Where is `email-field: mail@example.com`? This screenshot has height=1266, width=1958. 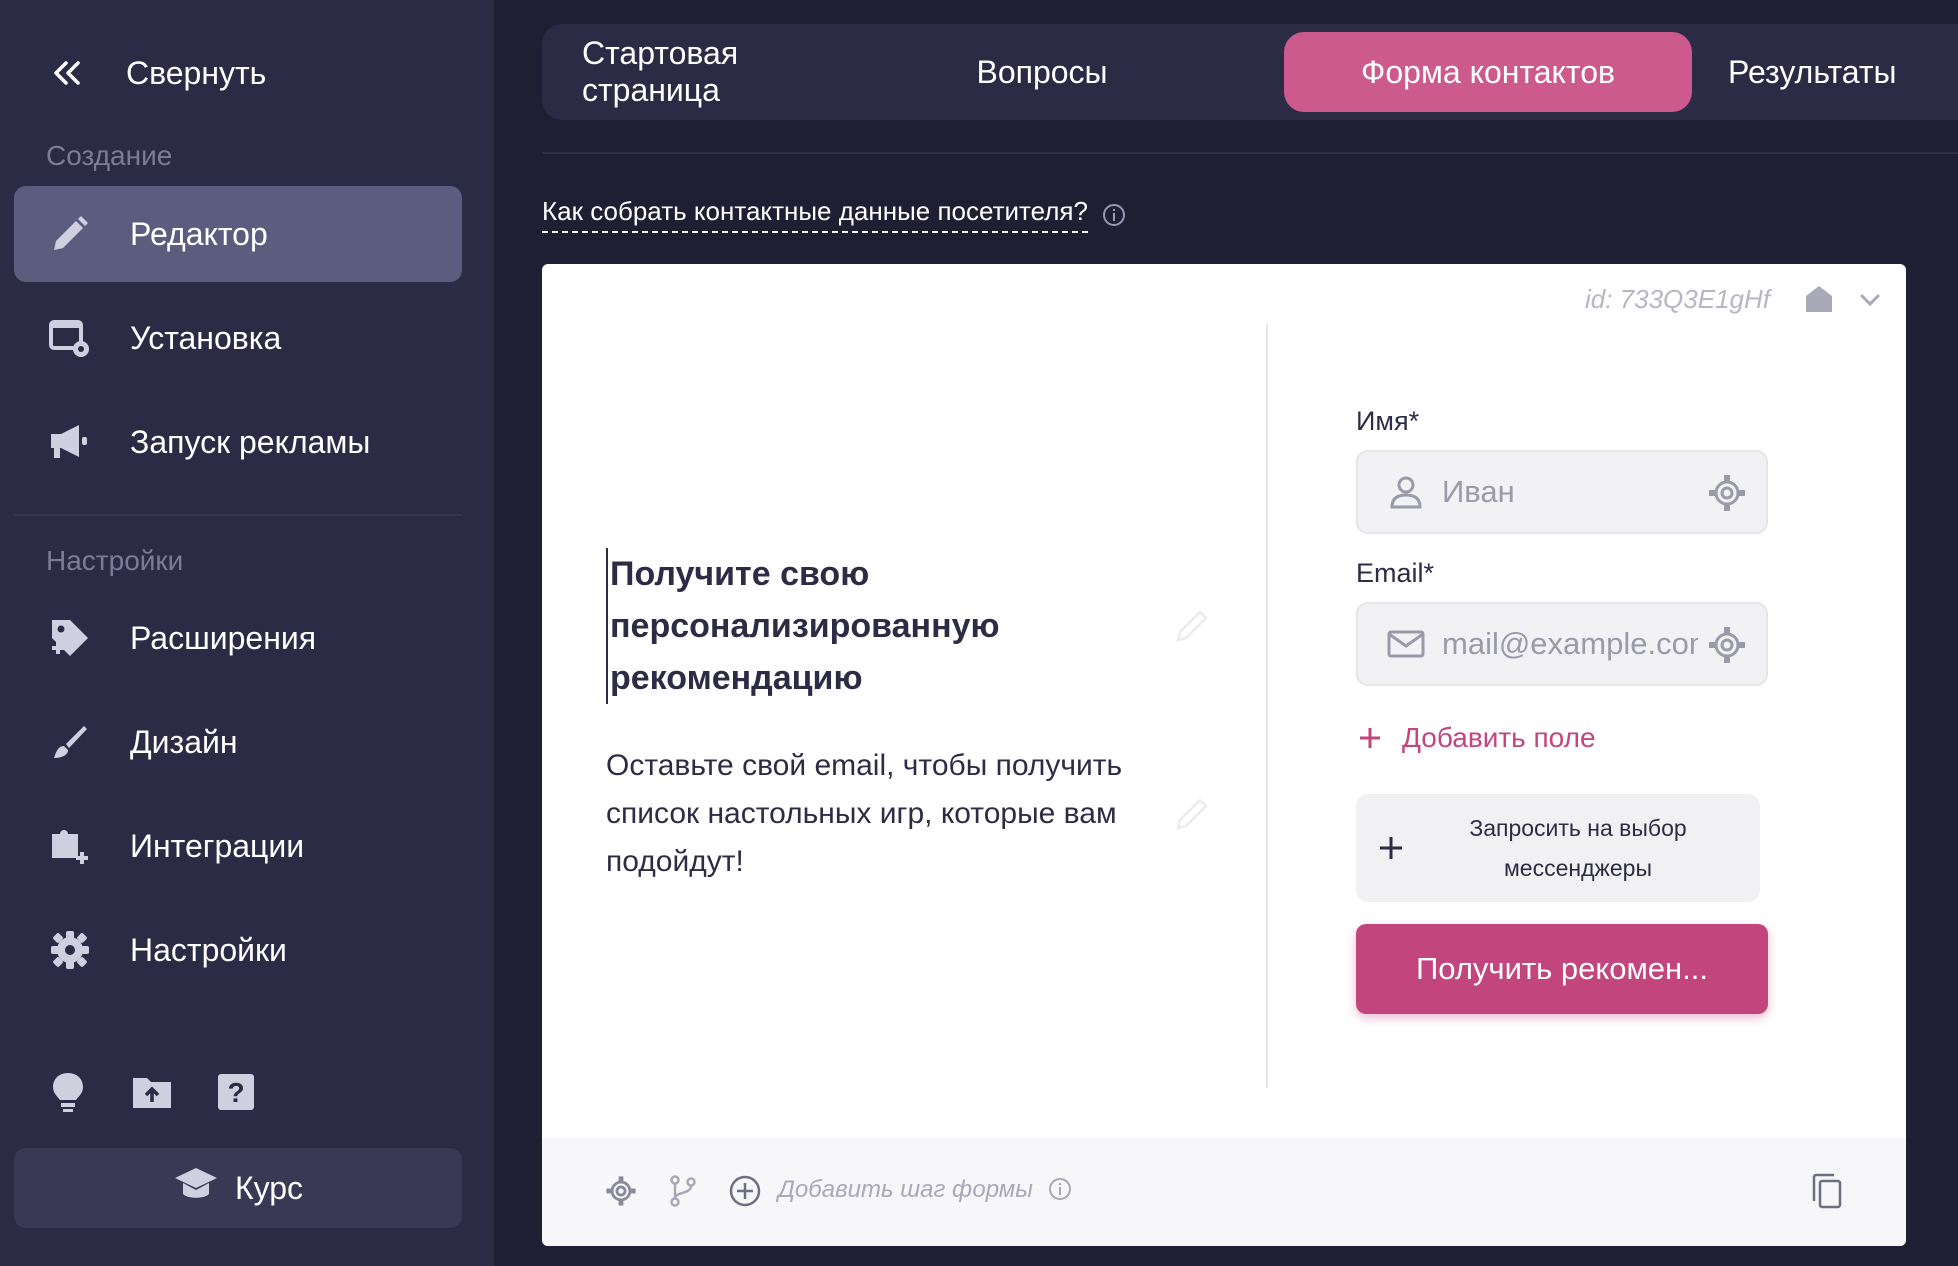 email-field: mail@example.com is located at coordinates (1562, 644).